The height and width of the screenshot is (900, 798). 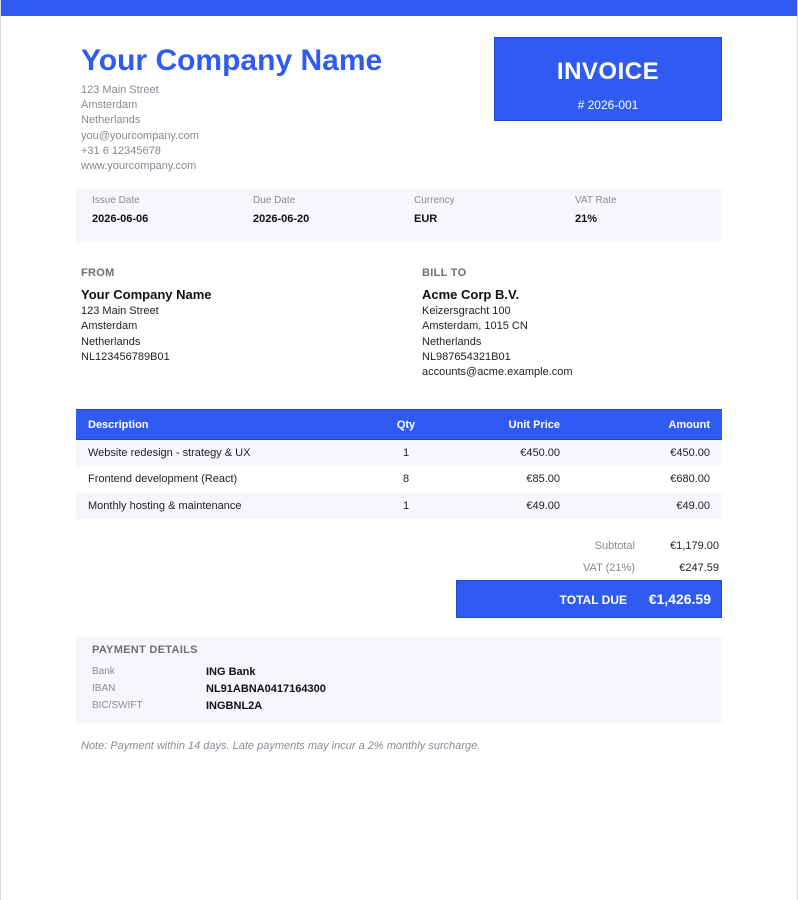 What do you see at coordinates (226, 452) in the screenshot?
I see `item-description: Website redesign - strategy & UX` at bounding box center [226, 452].